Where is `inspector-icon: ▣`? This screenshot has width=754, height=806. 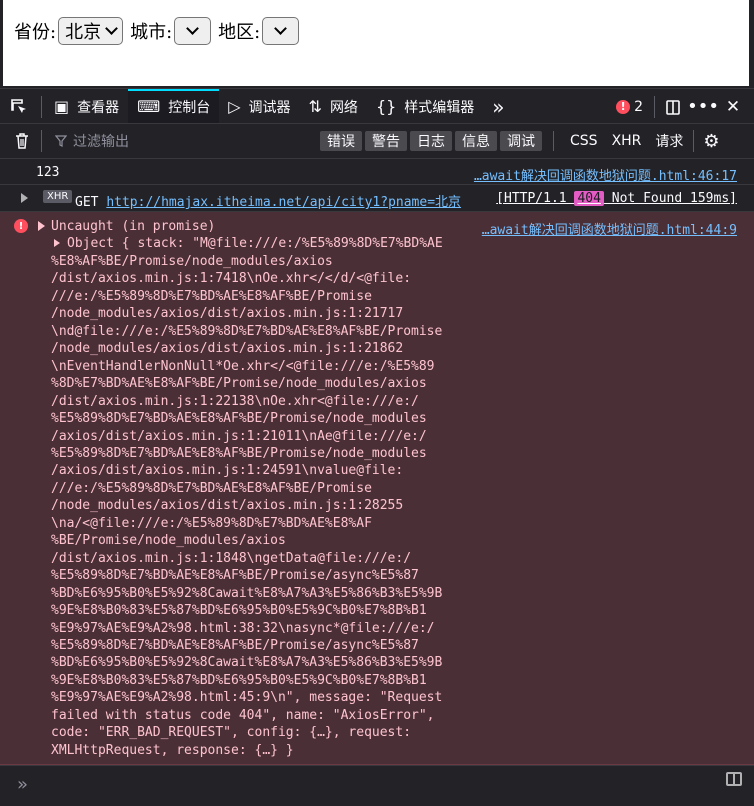 inspector-icon: ▣ is located at coordinates (62, 106).